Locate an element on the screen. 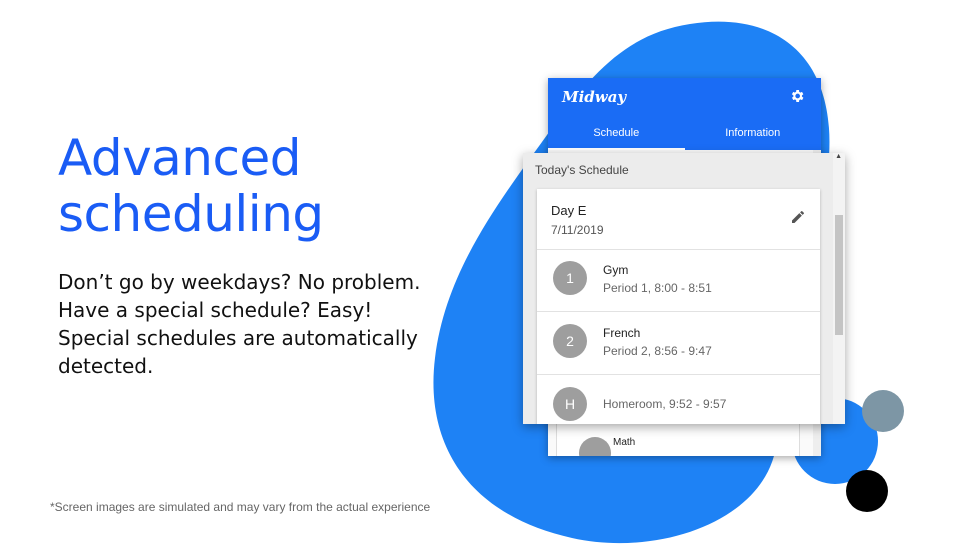 Image resolution: width=960 pixels, height=548 pixels. day-title: Day E is located at coordinates (569, 210).